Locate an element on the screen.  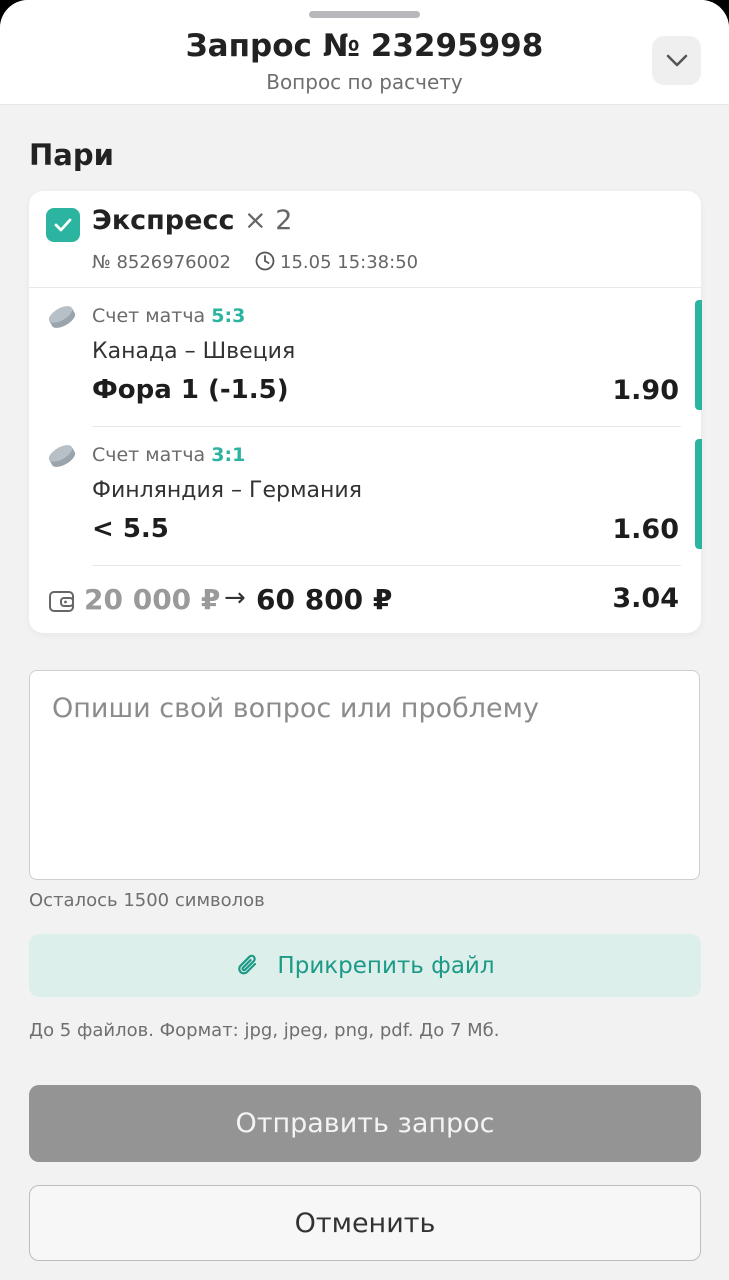
attach-file-button: Прикрепить файл is located at coordinates (365, 965).